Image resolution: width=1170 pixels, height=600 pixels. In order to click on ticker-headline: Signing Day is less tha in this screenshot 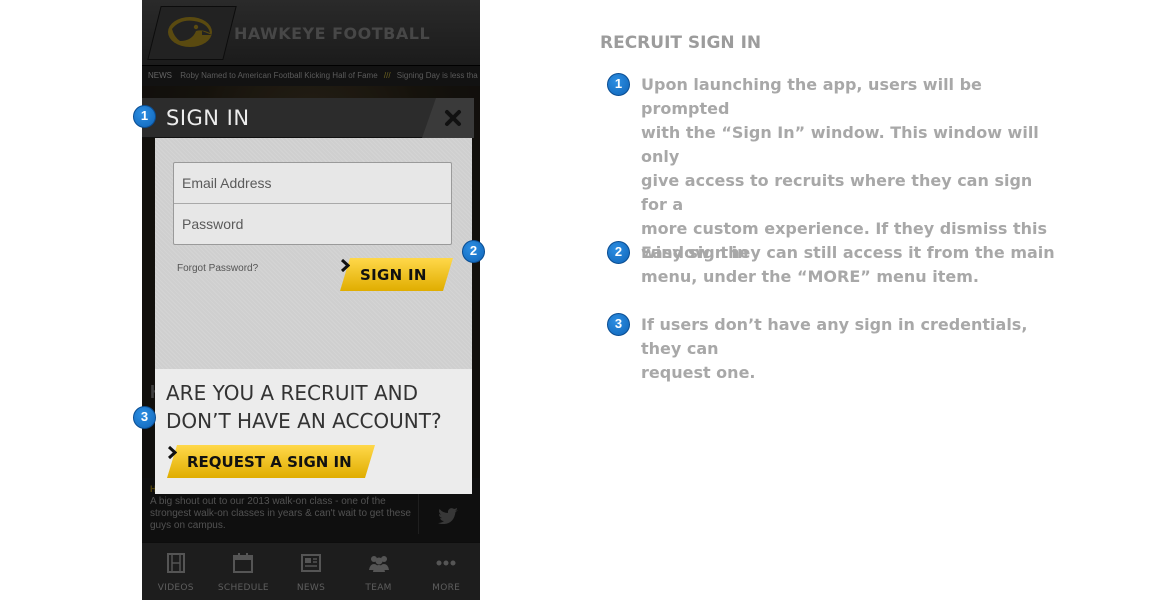, I will do `click(437, 75)`.